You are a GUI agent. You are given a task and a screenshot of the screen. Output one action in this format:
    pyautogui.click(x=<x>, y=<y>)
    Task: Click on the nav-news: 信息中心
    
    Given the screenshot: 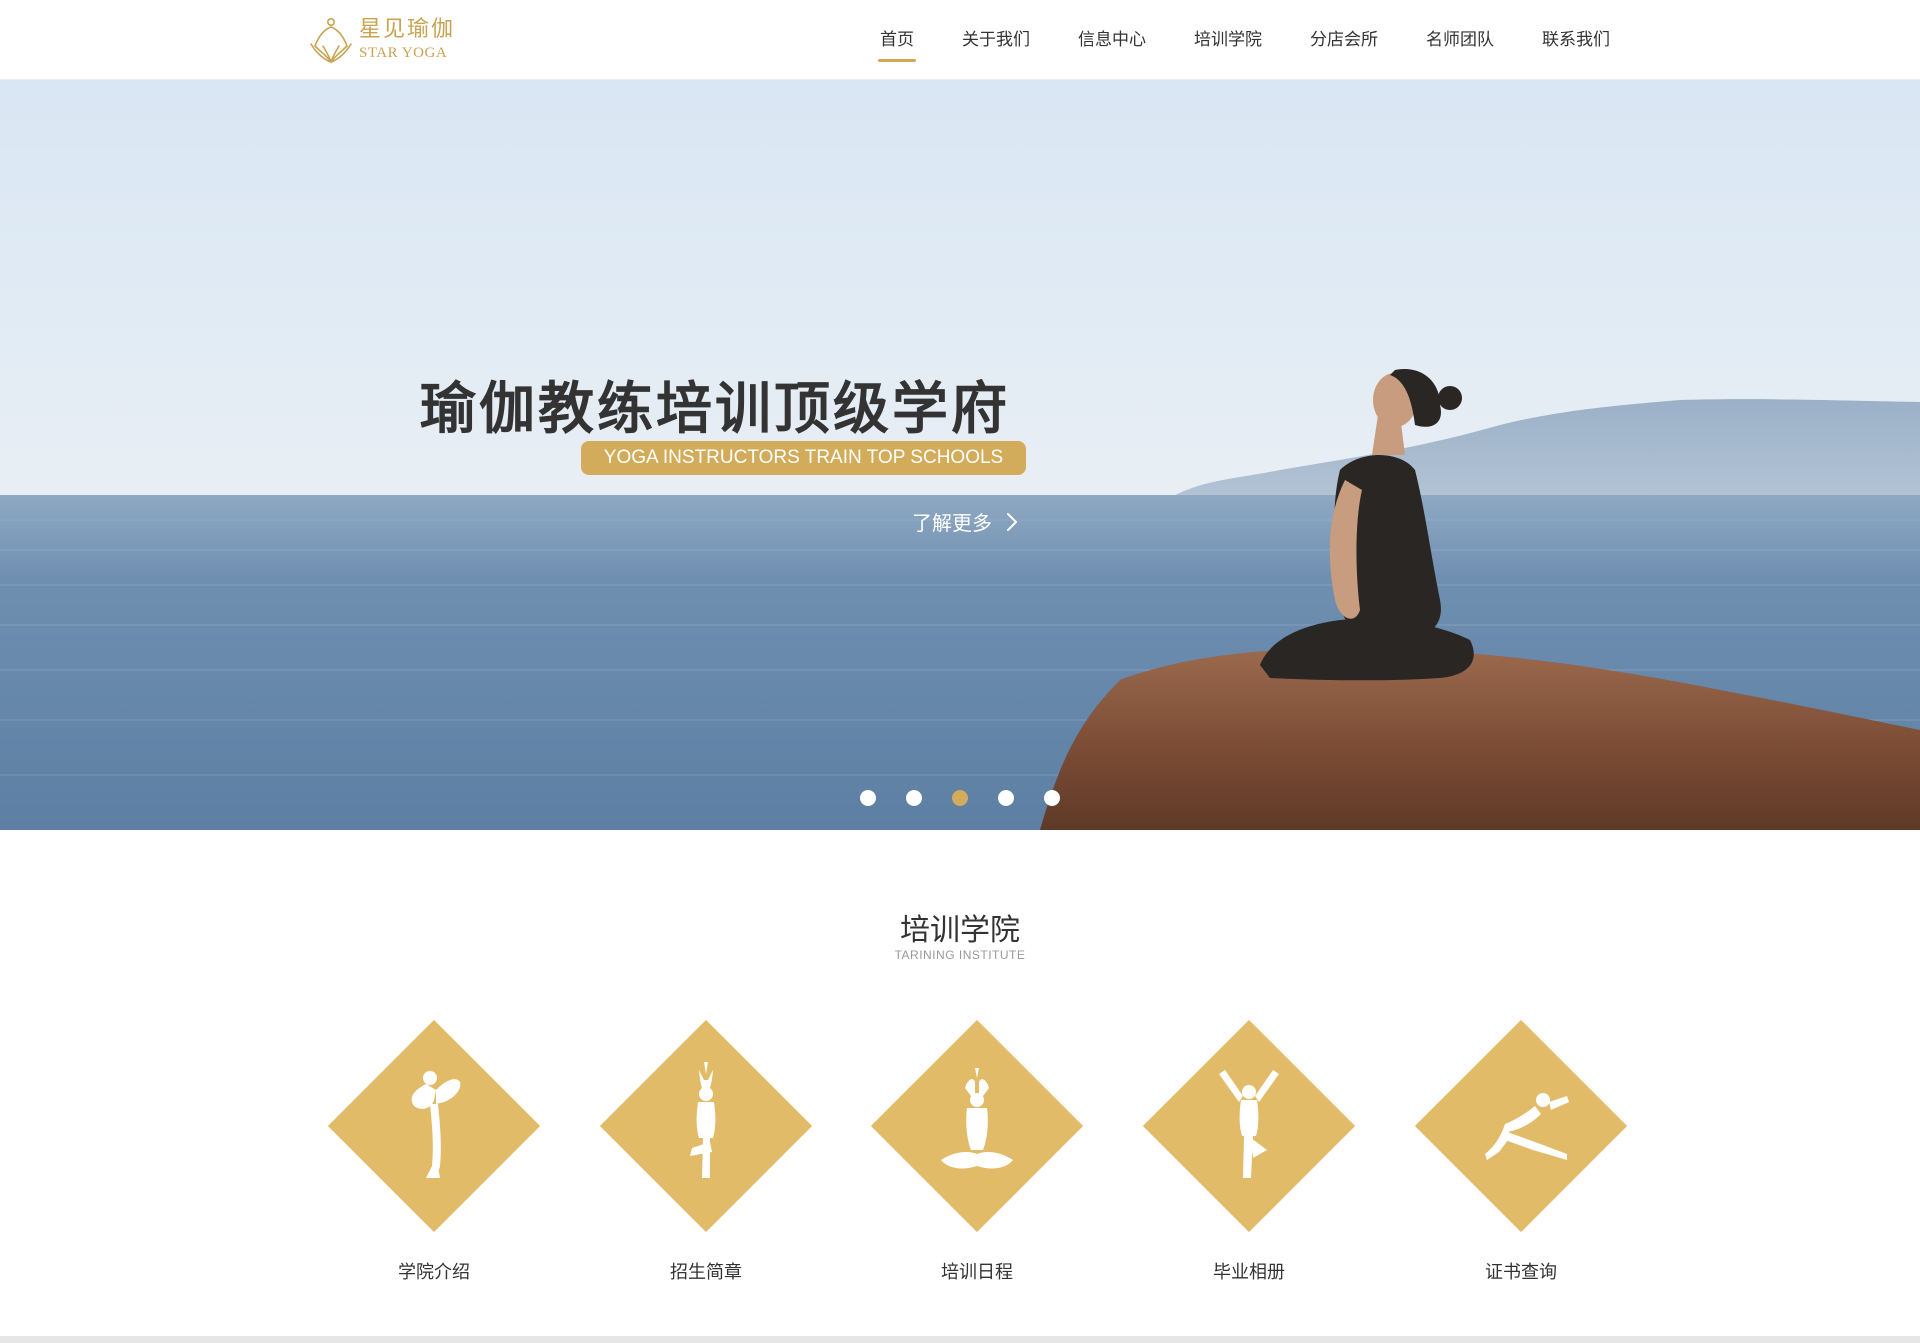 What is the action you would take?
    pyautogui.click(x=1112, y=40)
    